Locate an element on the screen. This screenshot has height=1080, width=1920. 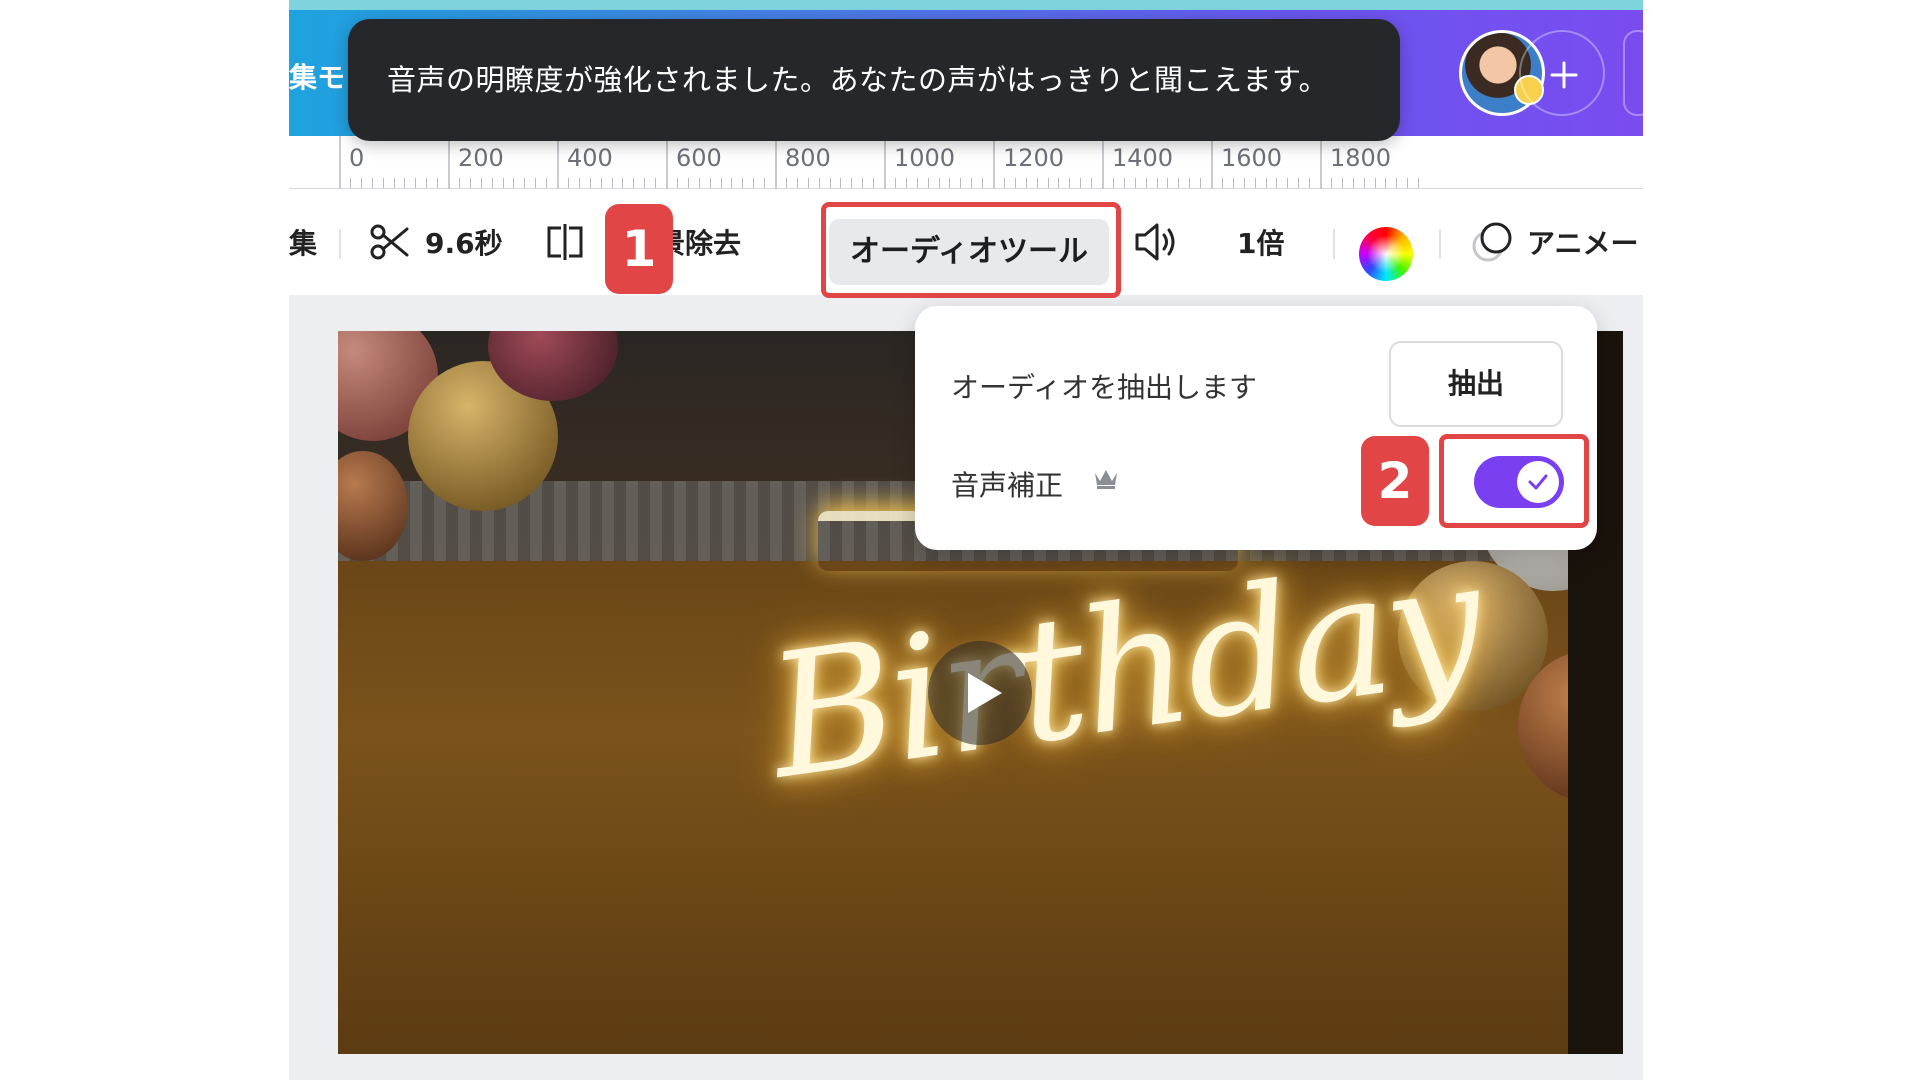
flip-button is located at coordinates (565, 242).